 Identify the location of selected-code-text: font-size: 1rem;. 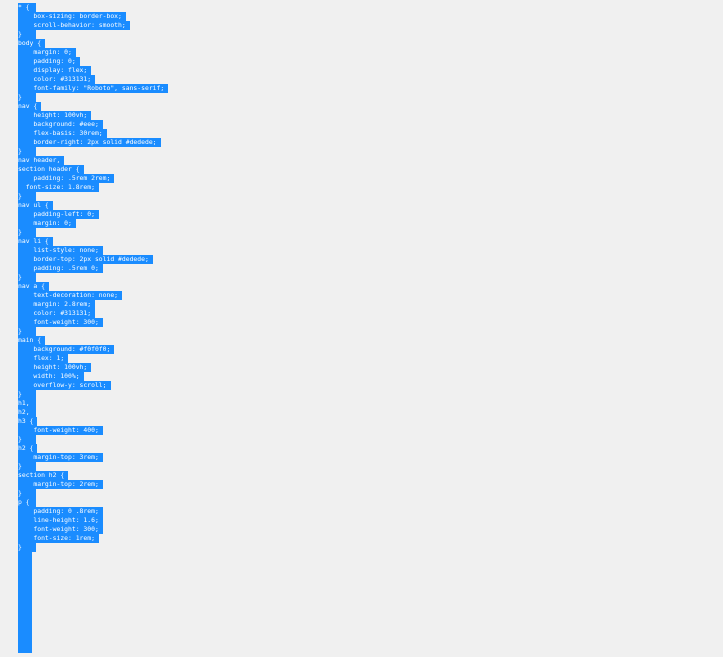
(58, 538).